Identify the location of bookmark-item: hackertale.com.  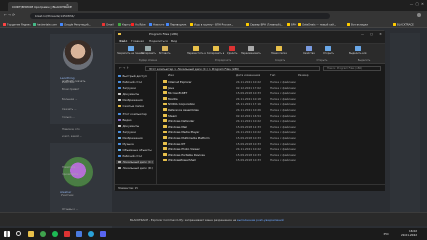
(45, 24).